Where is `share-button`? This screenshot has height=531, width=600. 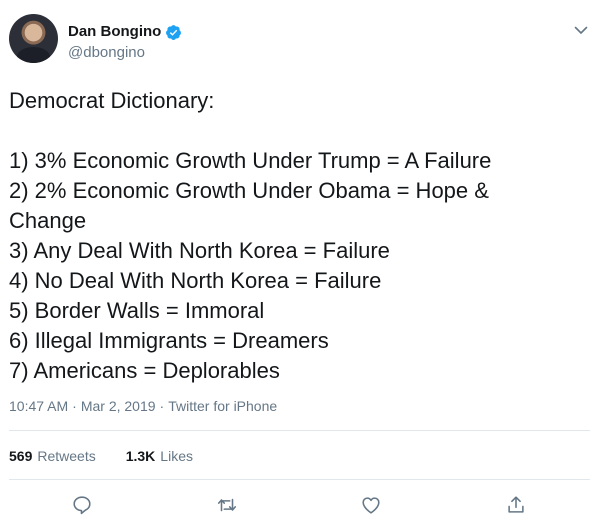
share-button is located at coordinates (516, 505).